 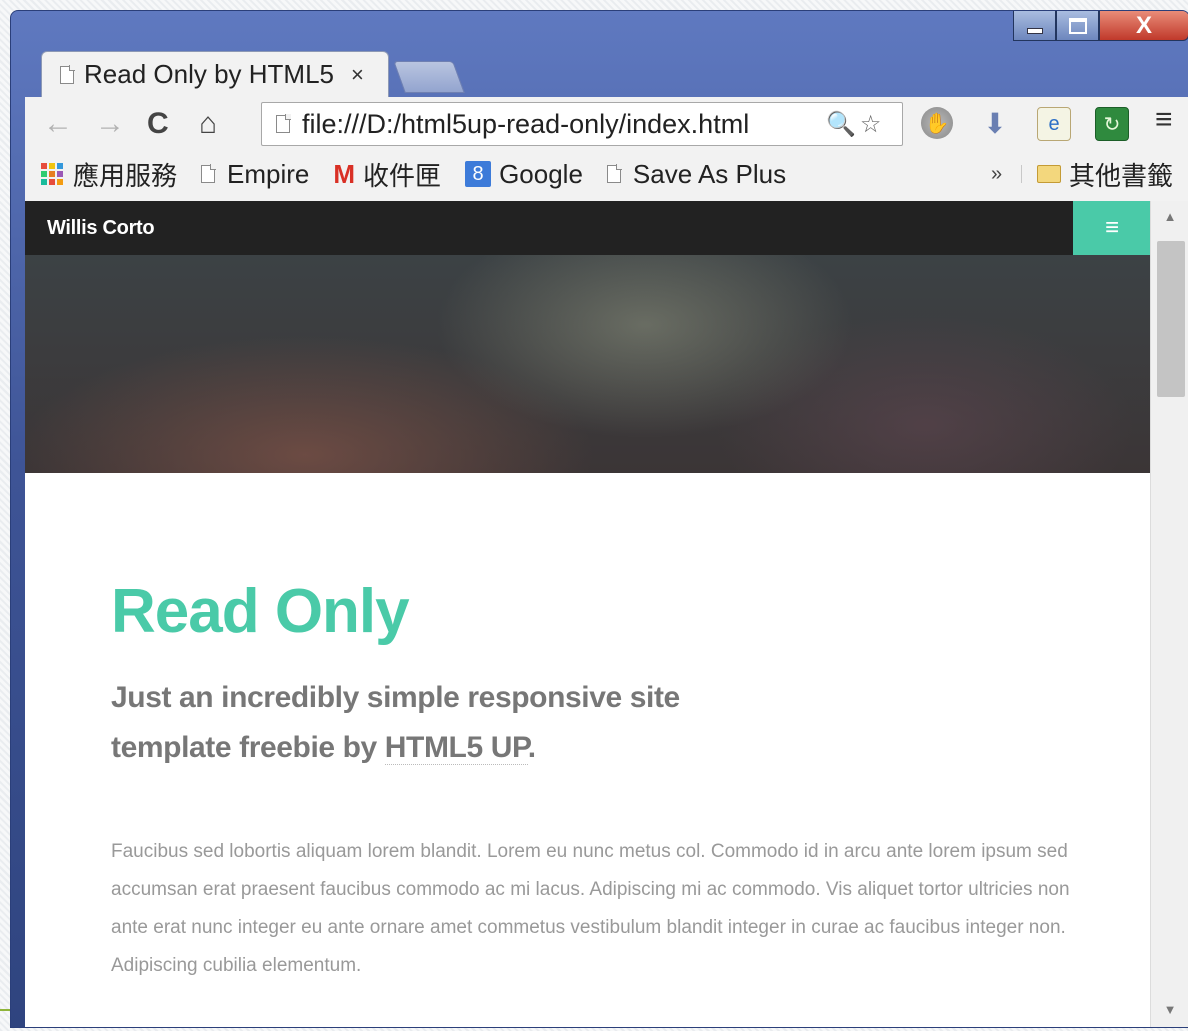 I want to click on hand-stop-icon: ✋, so click(x=937, y=123).